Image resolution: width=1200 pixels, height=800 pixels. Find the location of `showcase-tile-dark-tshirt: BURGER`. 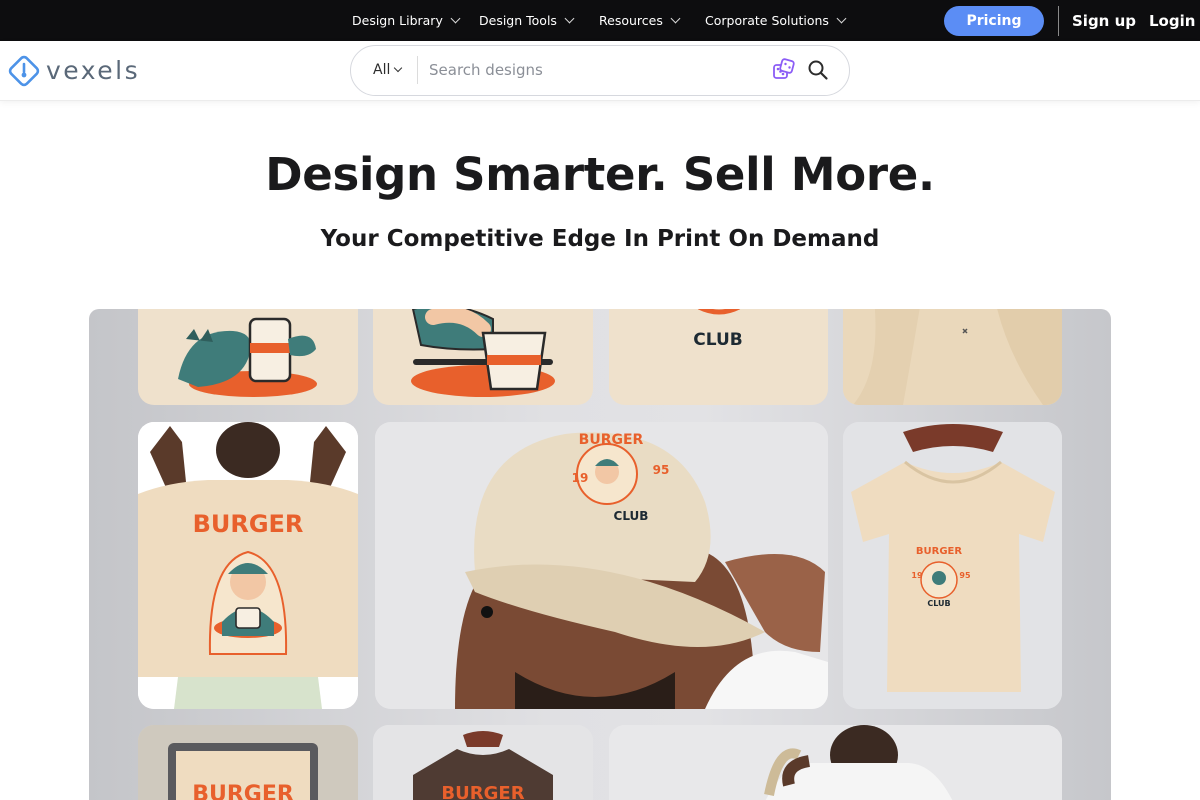

showcase-tile-dark-tshirt: BURGER is located at coordinates (483, 762).